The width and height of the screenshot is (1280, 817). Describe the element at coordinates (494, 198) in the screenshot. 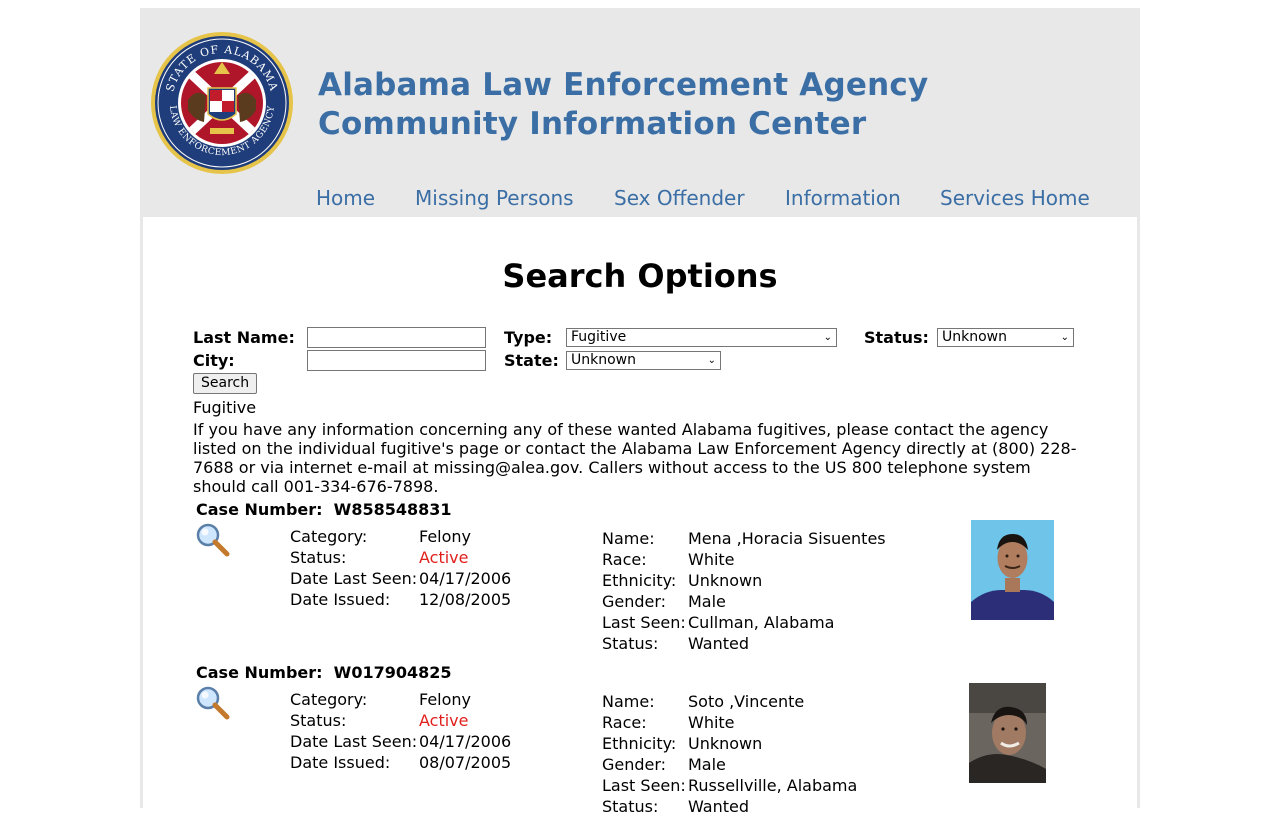

I see `nav-missing-persons-link: Missing Persons` at that location.